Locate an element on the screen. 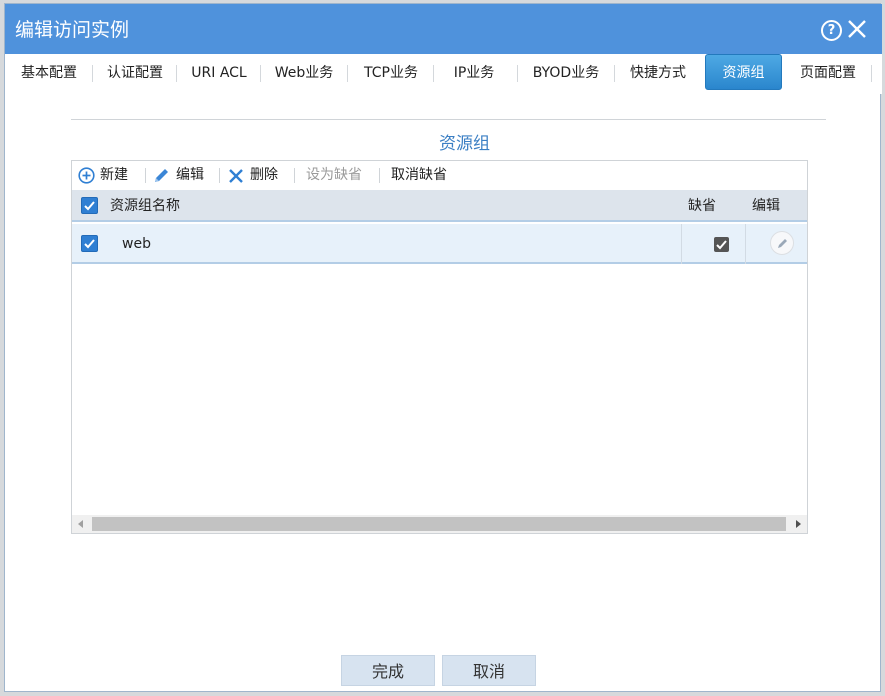 This screenshot has height=696, width=885. new-button: 新建 is located at coordinates (108, 175).